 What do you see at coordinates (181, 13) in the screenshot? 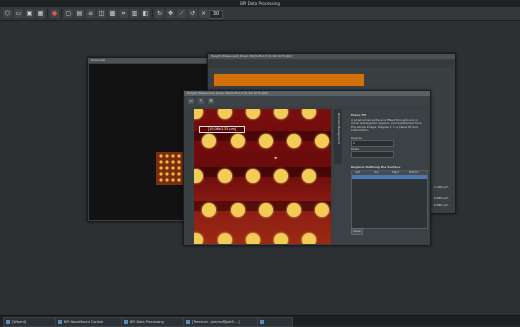
I see `ruler-icon: ⟋` at bounding box center [181, 13].